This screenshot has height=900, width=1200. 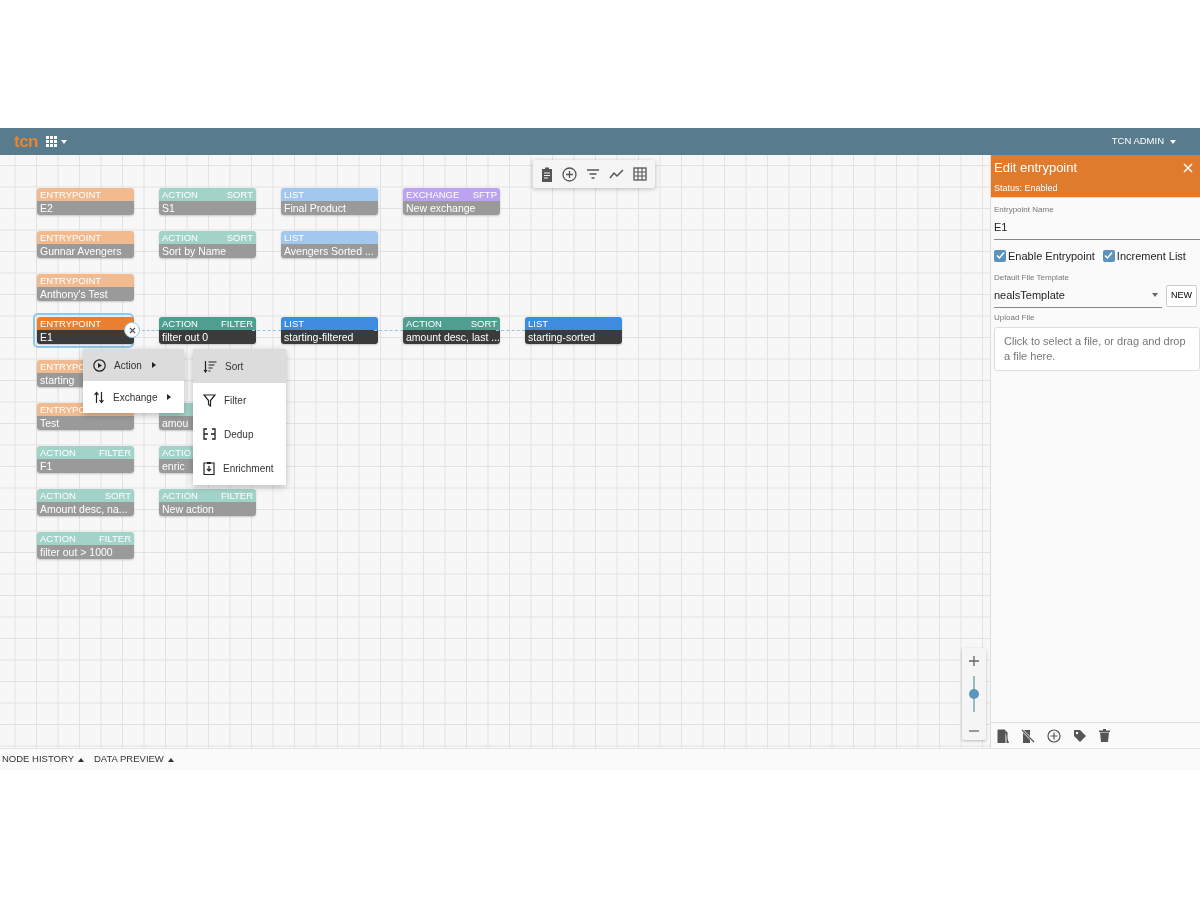 I want to click on panel-title: Edit entrypoint, so click(x=1036, y=168).